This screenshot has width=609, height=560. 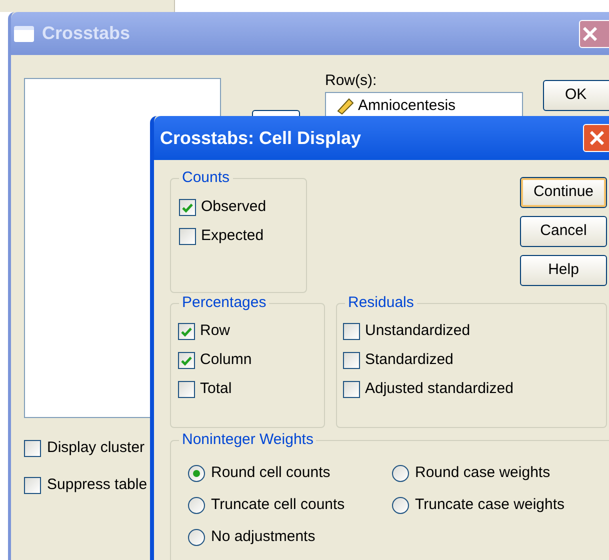 I want to click on dialog-title: Crosstabs: Cell Display, so click(x=261, y=138).